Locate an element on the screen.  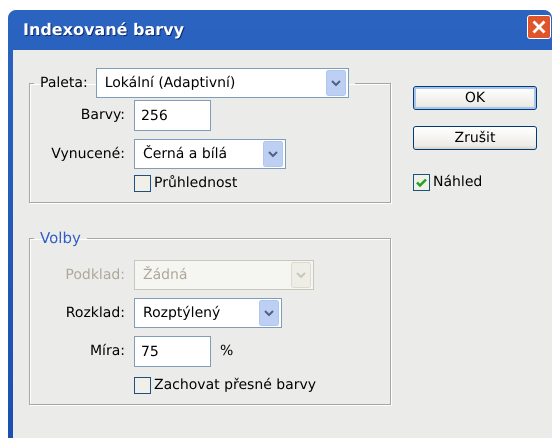
dropdown: Rozptýlený is located at coordinates (208, 313).